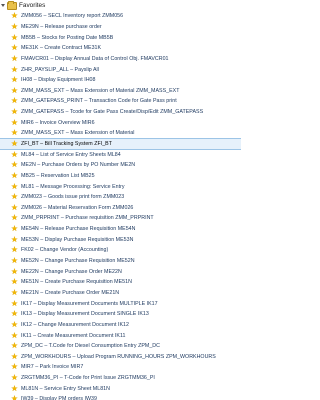 Image resolution: width=320 pixels, height=400 pixels. I want to click on favorite-item: ★ IH08 – Display Equipment IH08, so click(120, 80).